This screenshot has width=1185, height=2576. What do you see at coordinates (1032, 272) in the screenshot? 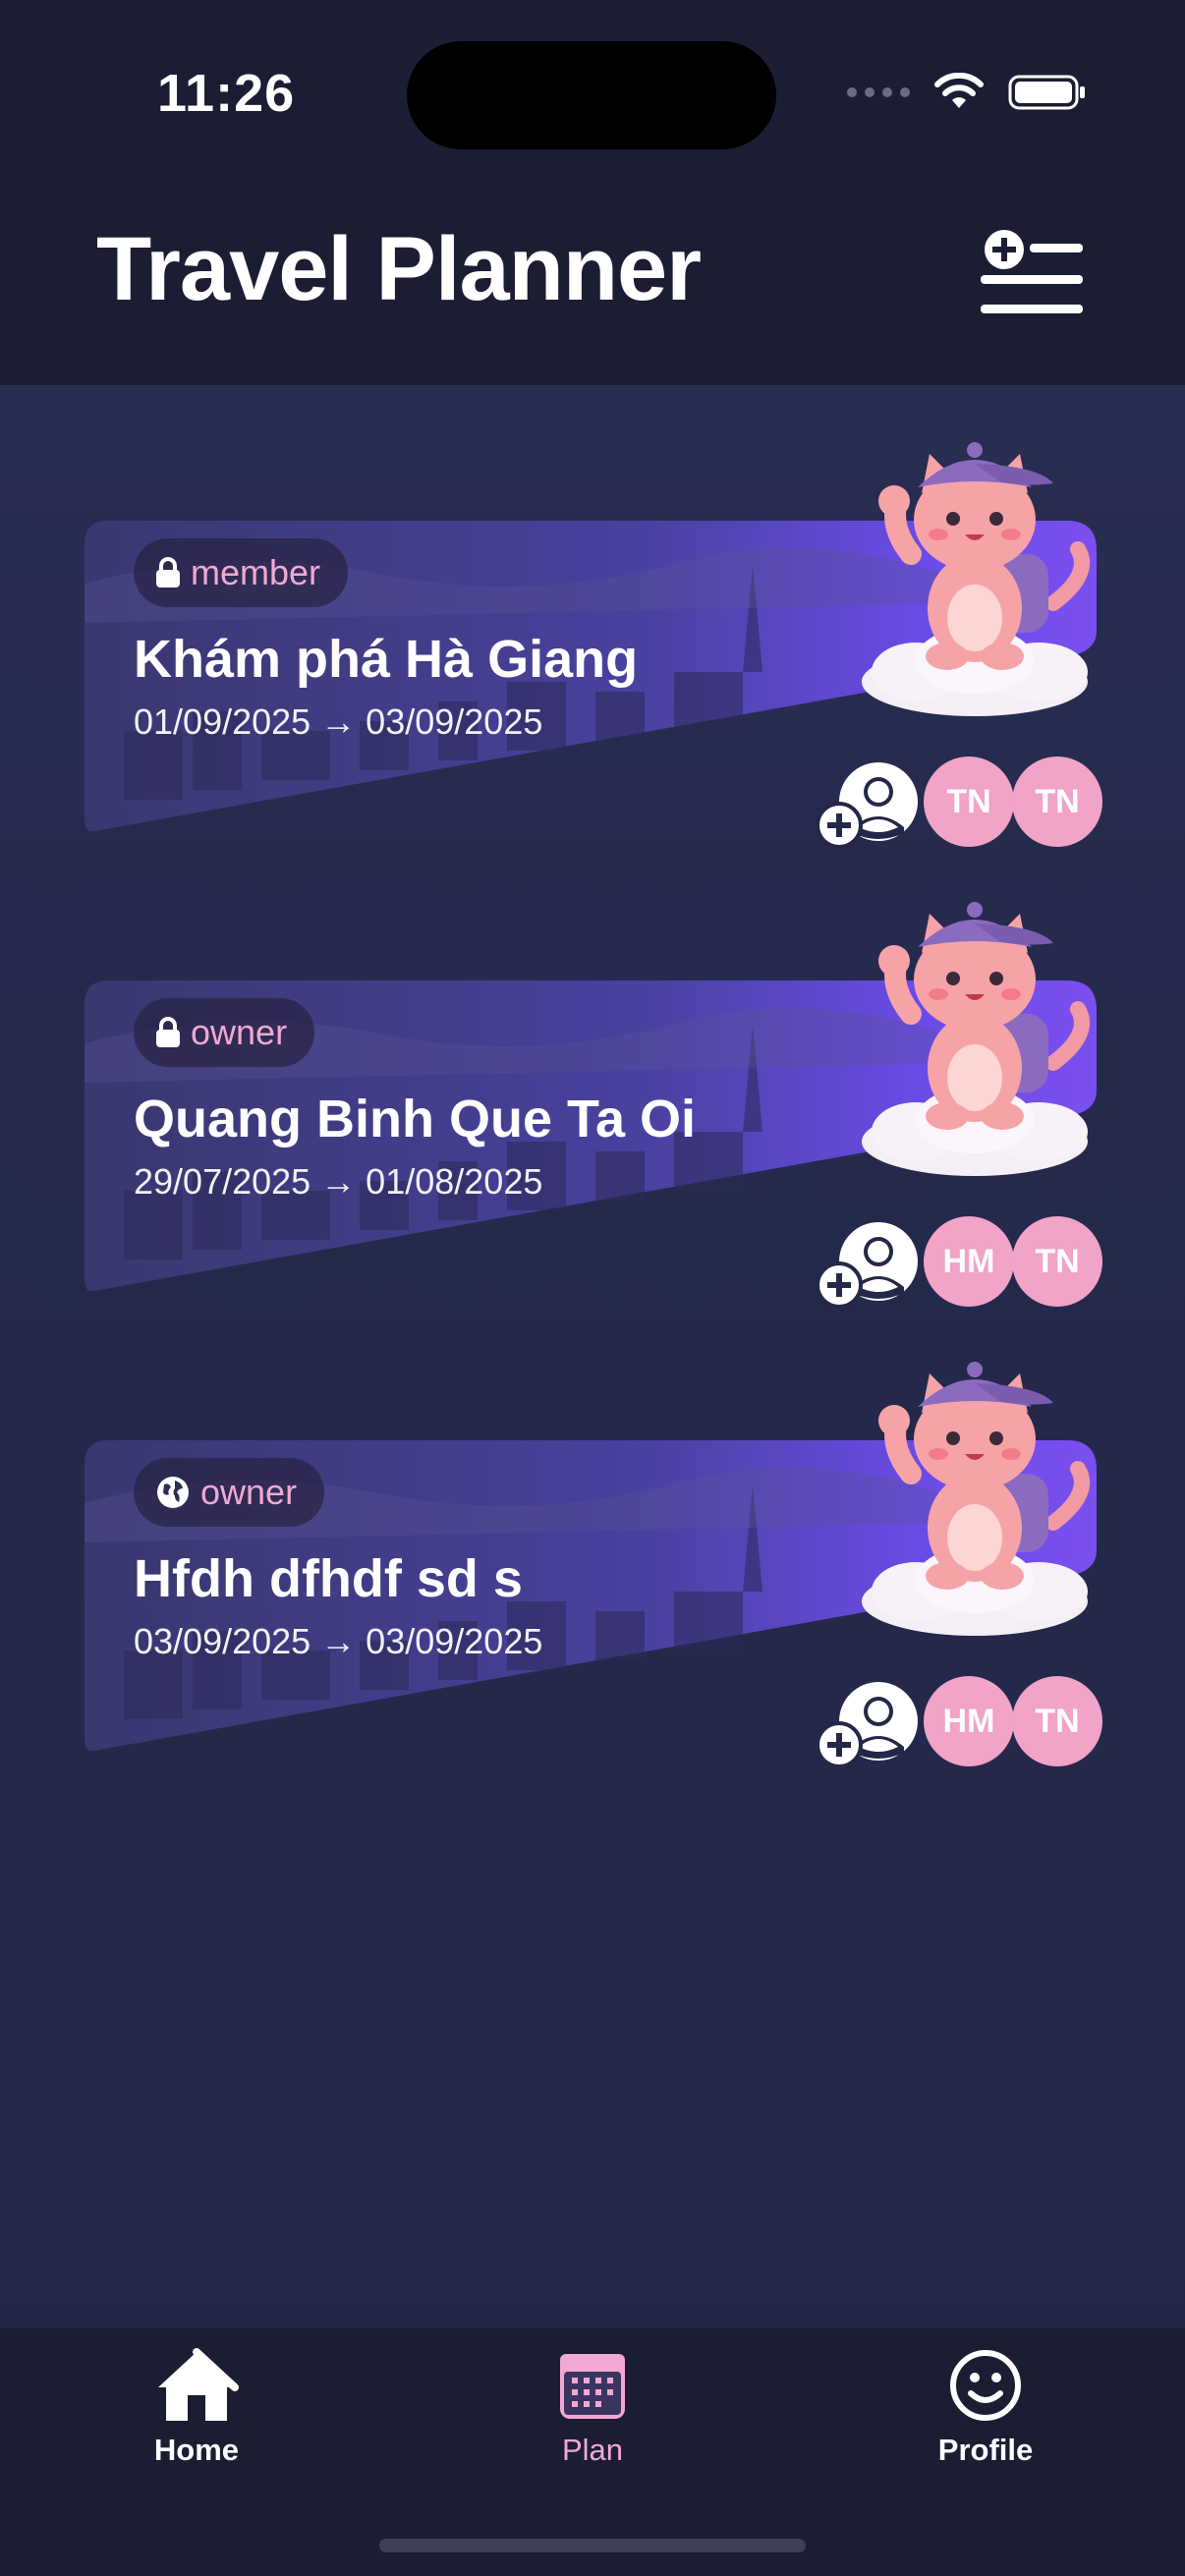
I see `add-list-icon` at bounding box center [1032, 272].